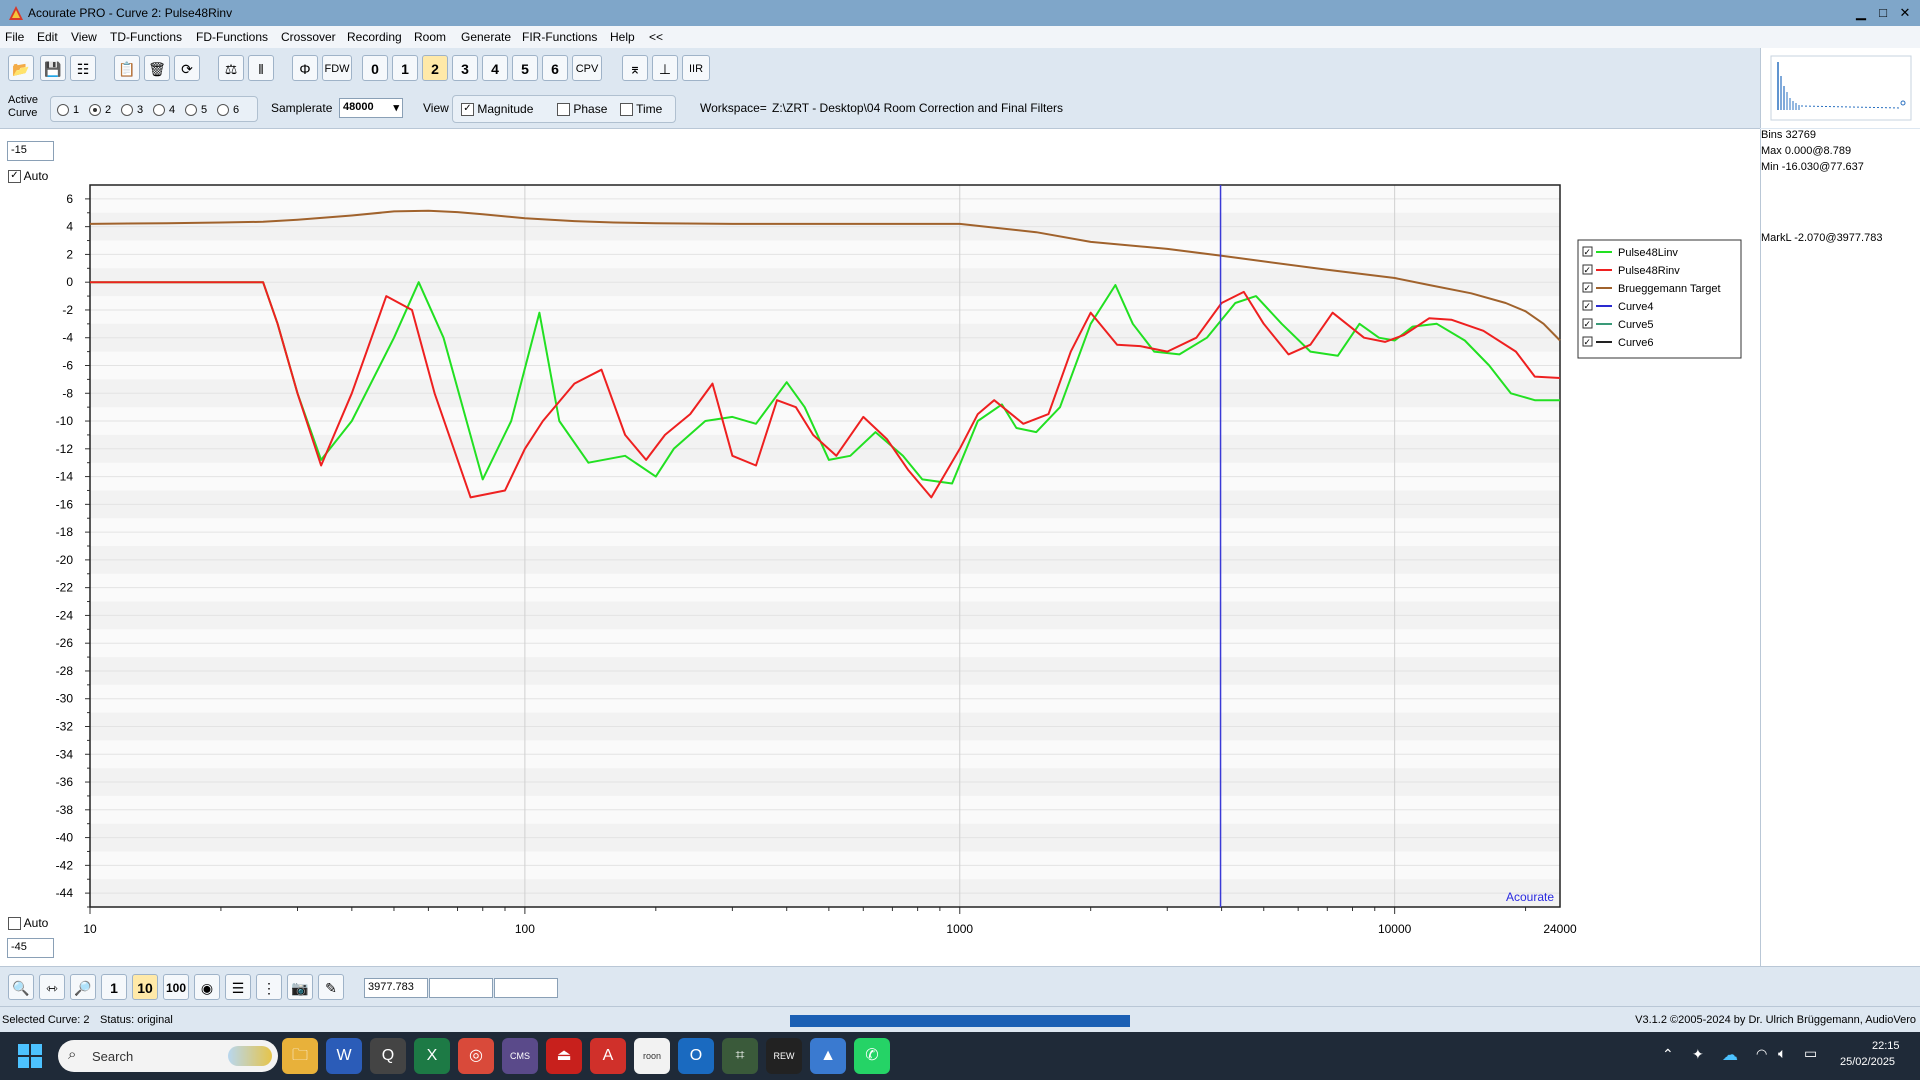 The image size is (1920, 1080). Describe the element at coordinates (828, 1056) in the screenshot. I see `photos-icon: ▲` at that location.